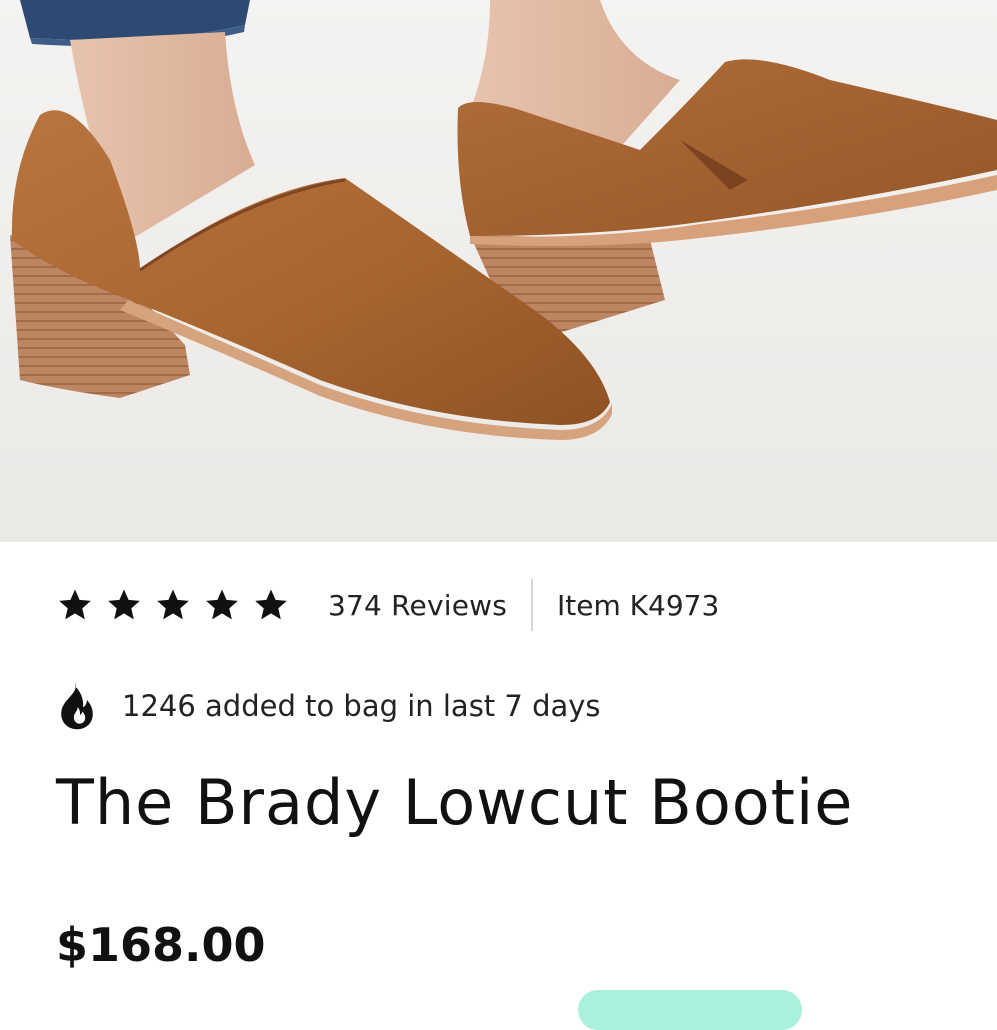 This screenshot has height=1030, width=997. Describe the element at coordinates (532, 605) in the screenshot. I see `divider` at that location.